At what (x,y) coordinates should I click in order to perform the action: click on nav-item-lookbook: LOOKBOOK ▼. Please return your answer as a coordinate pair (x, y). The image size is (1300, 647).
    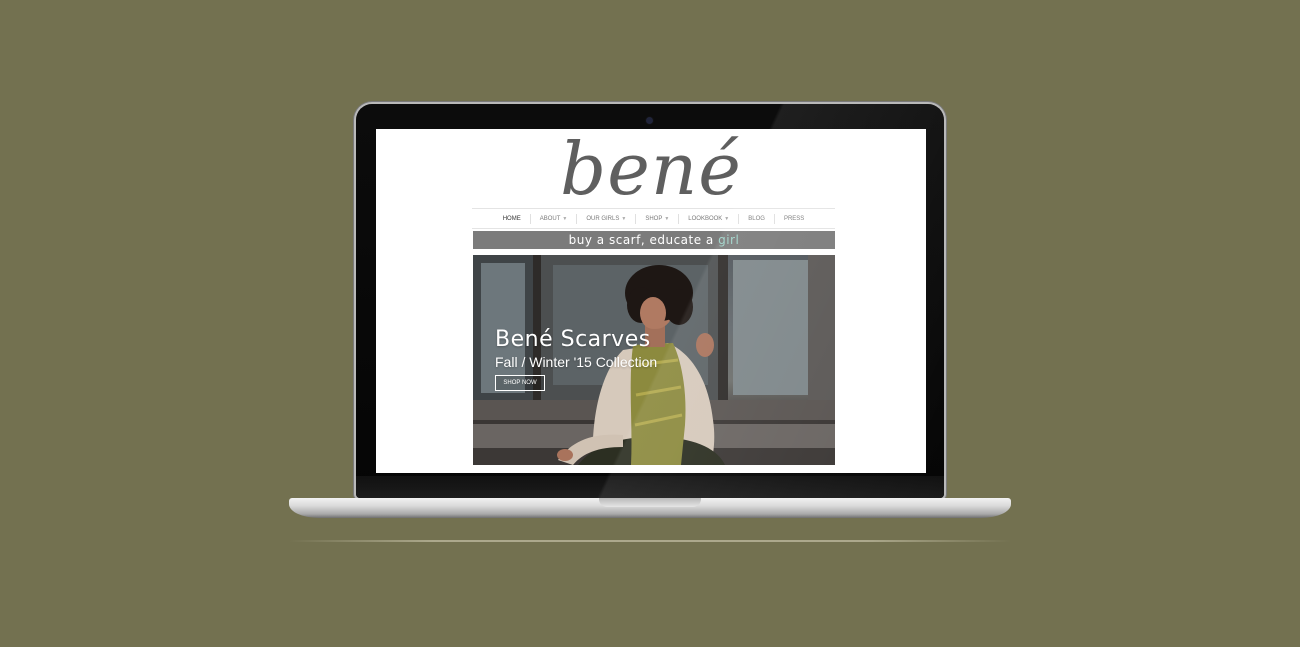
    Looking at the image, I should click on (709, 218).